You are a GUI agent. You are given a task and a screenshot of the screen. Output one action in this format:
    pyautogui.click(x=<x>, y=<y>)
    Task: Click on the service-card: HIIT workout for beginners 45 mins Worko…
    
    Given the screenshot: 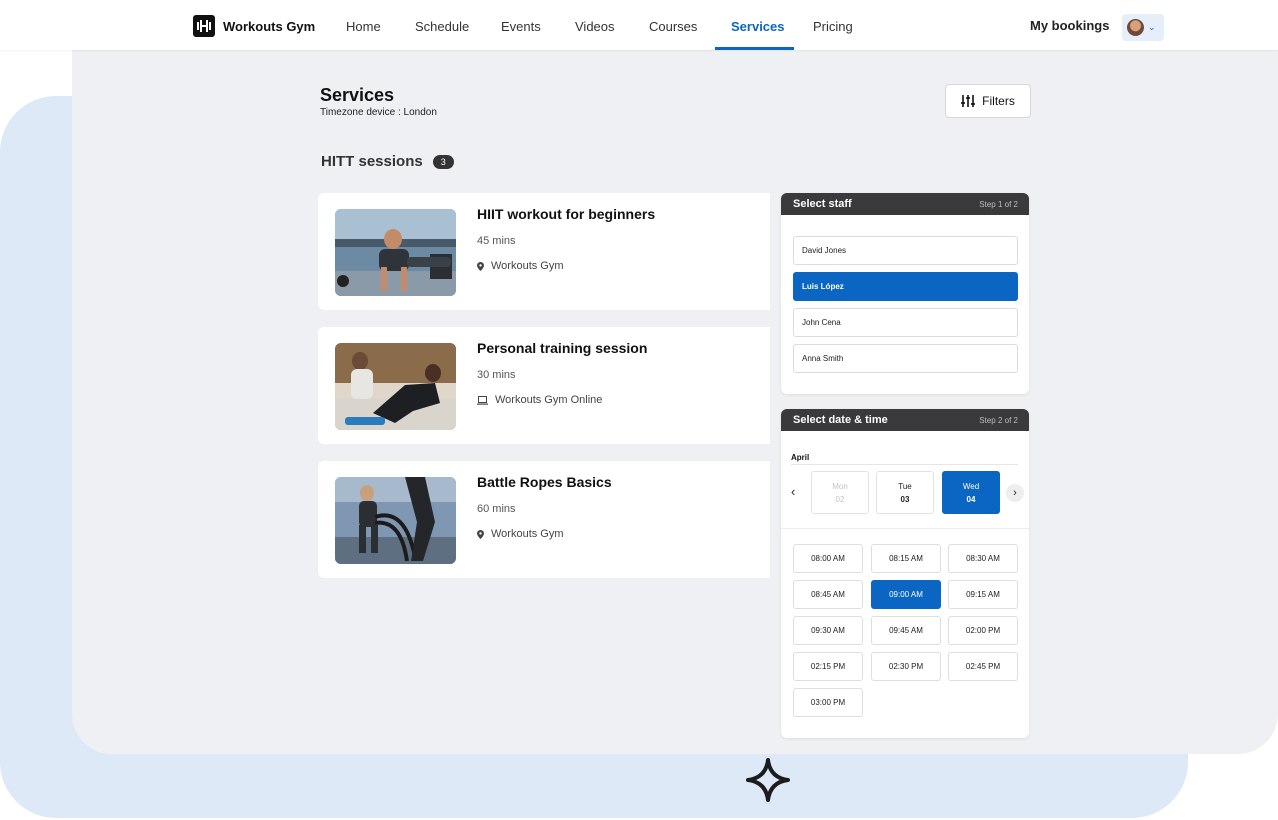 What is the action you would take?
    pyautogui.click(x=544, y=251)
    